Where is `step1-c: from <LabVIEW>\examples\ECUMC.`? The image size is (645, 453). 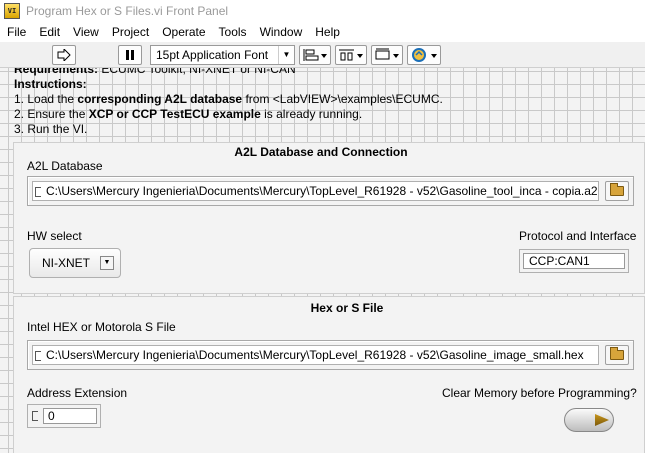
step1-c: from <LabVIEW>\examples\ECUMC. is located at coordinates (342, 99).